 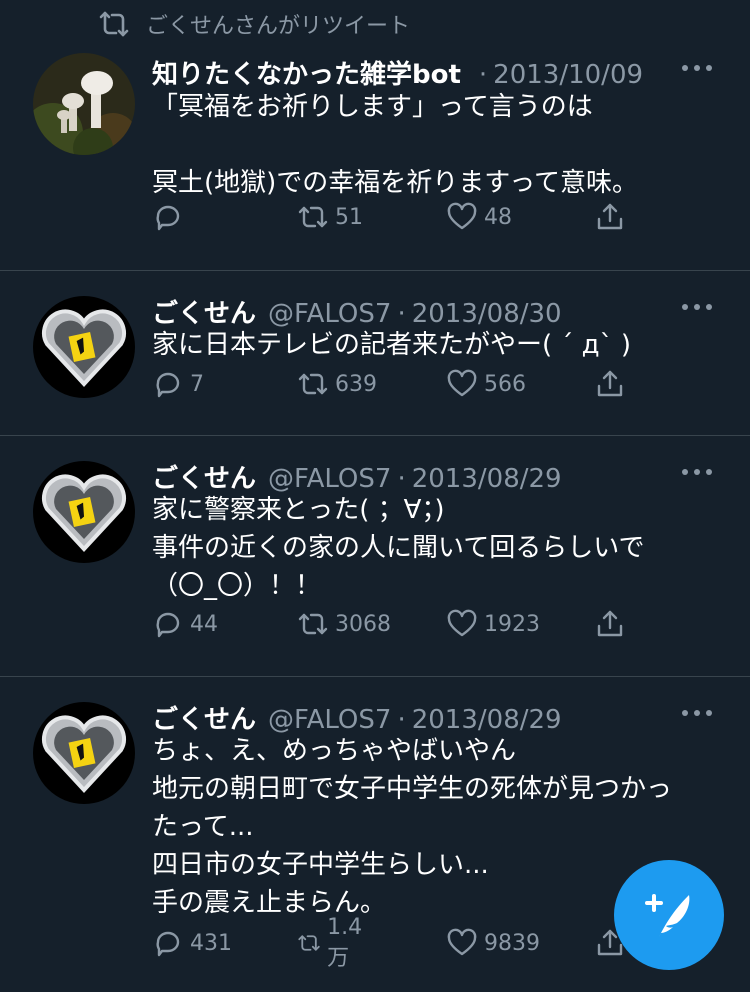 I want to click on tweet-date: 2013/10/09, so click(x=568, y=75).